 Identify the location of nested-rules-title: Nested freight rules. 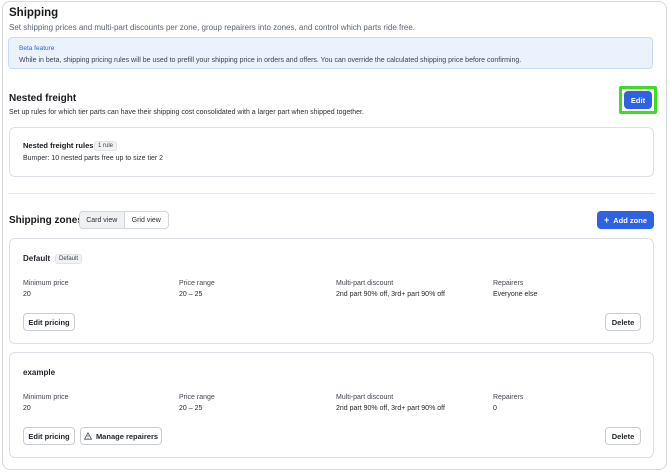
(58, 145).